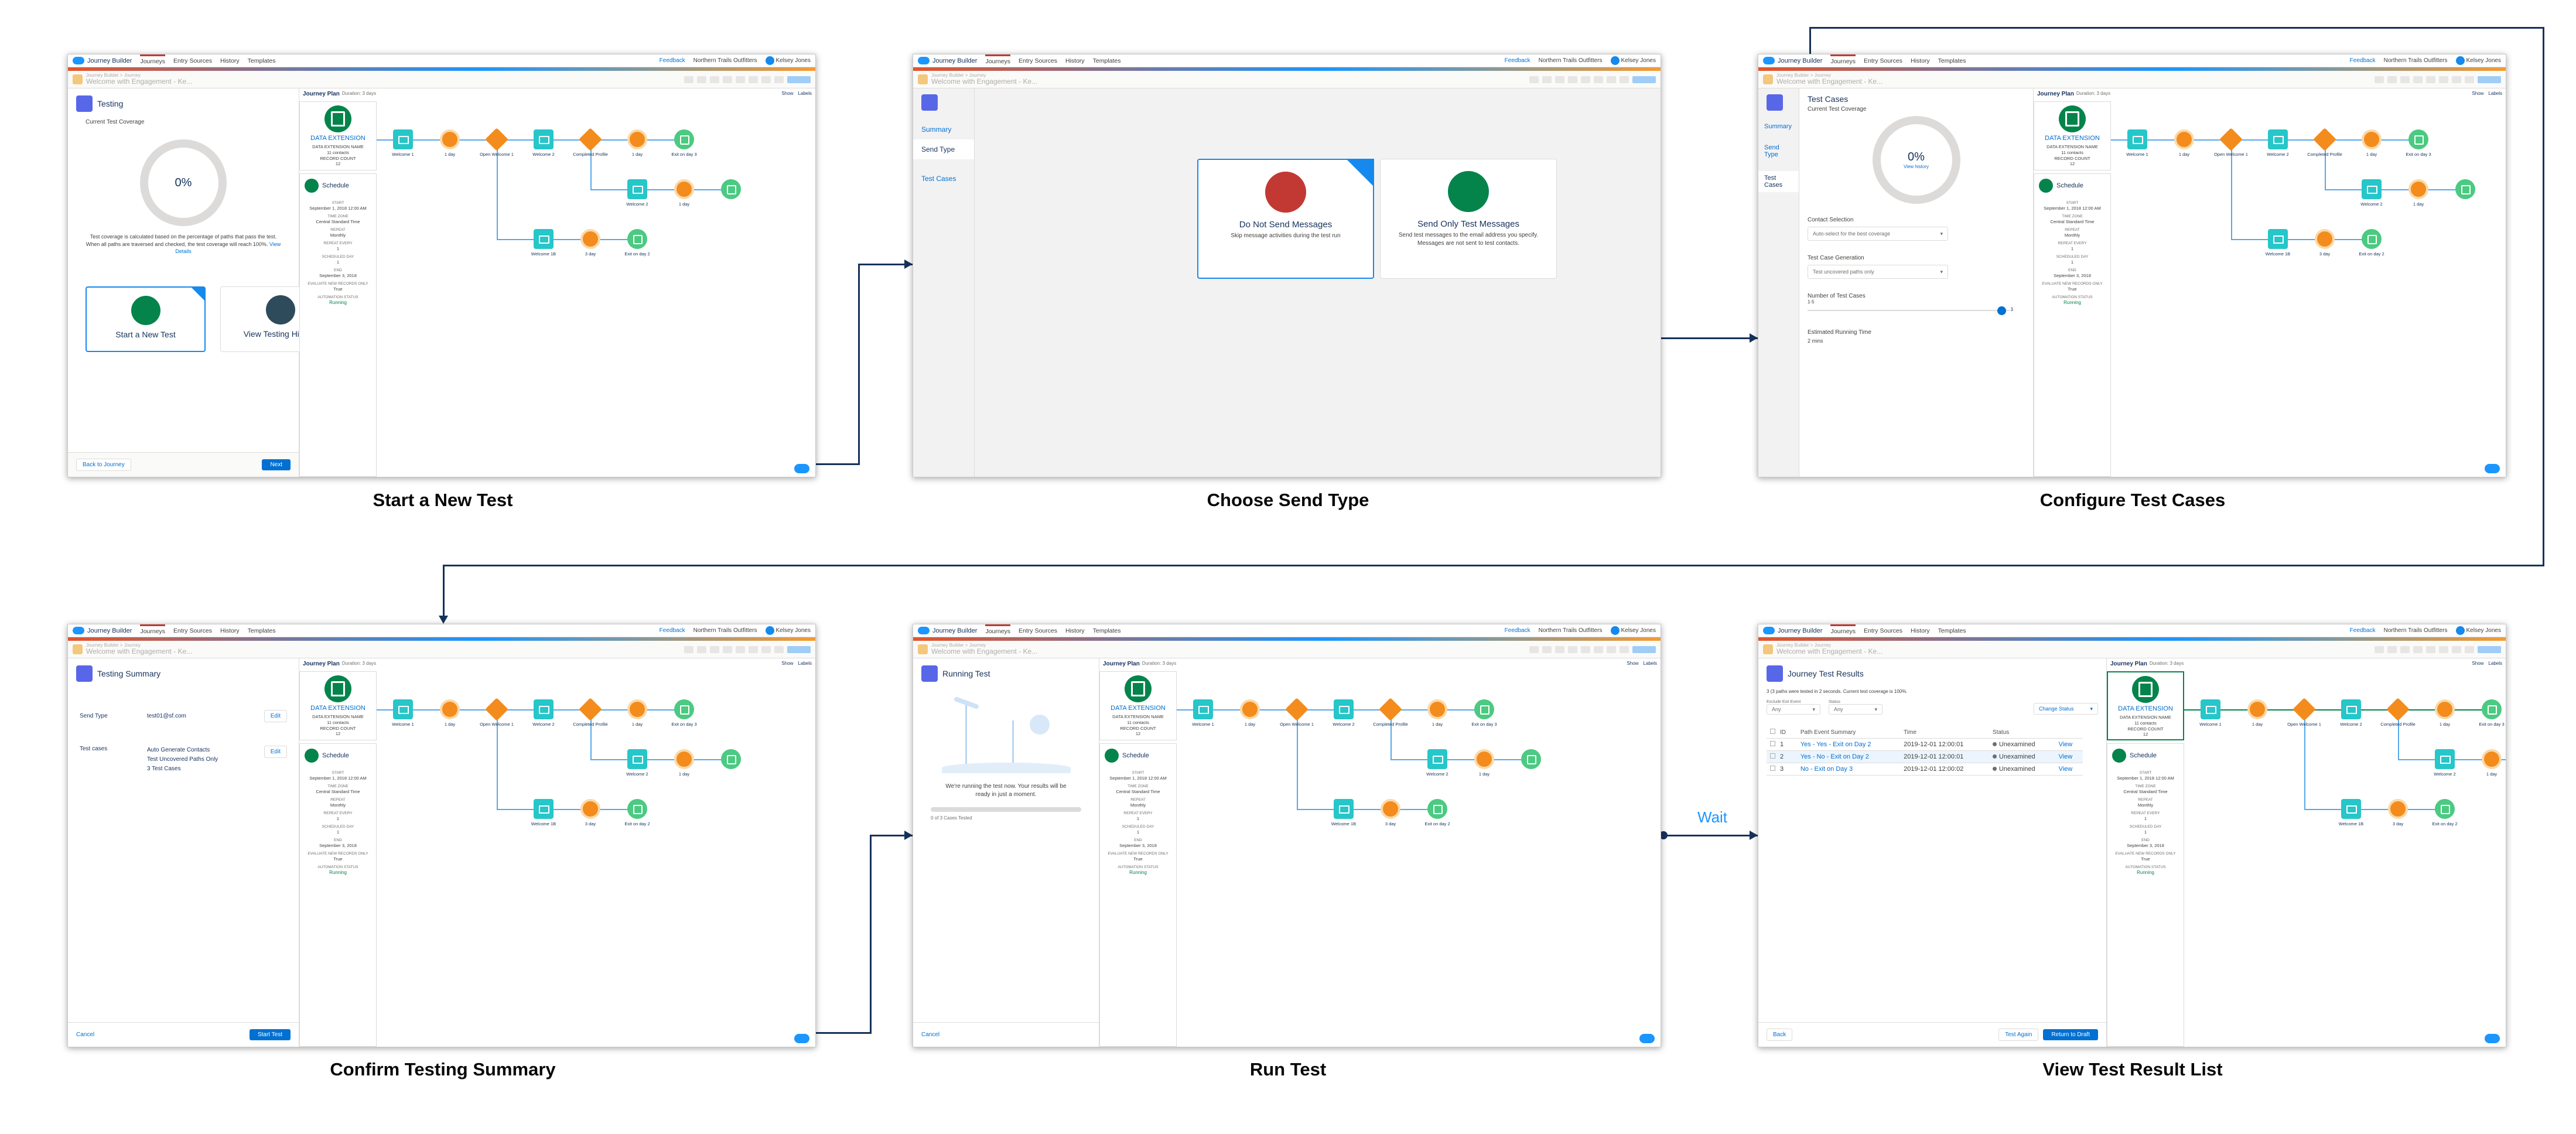  Describe the element at coordinates (270, 1034) in the screenshot. I see `start-test-button: Start Test` at that location.